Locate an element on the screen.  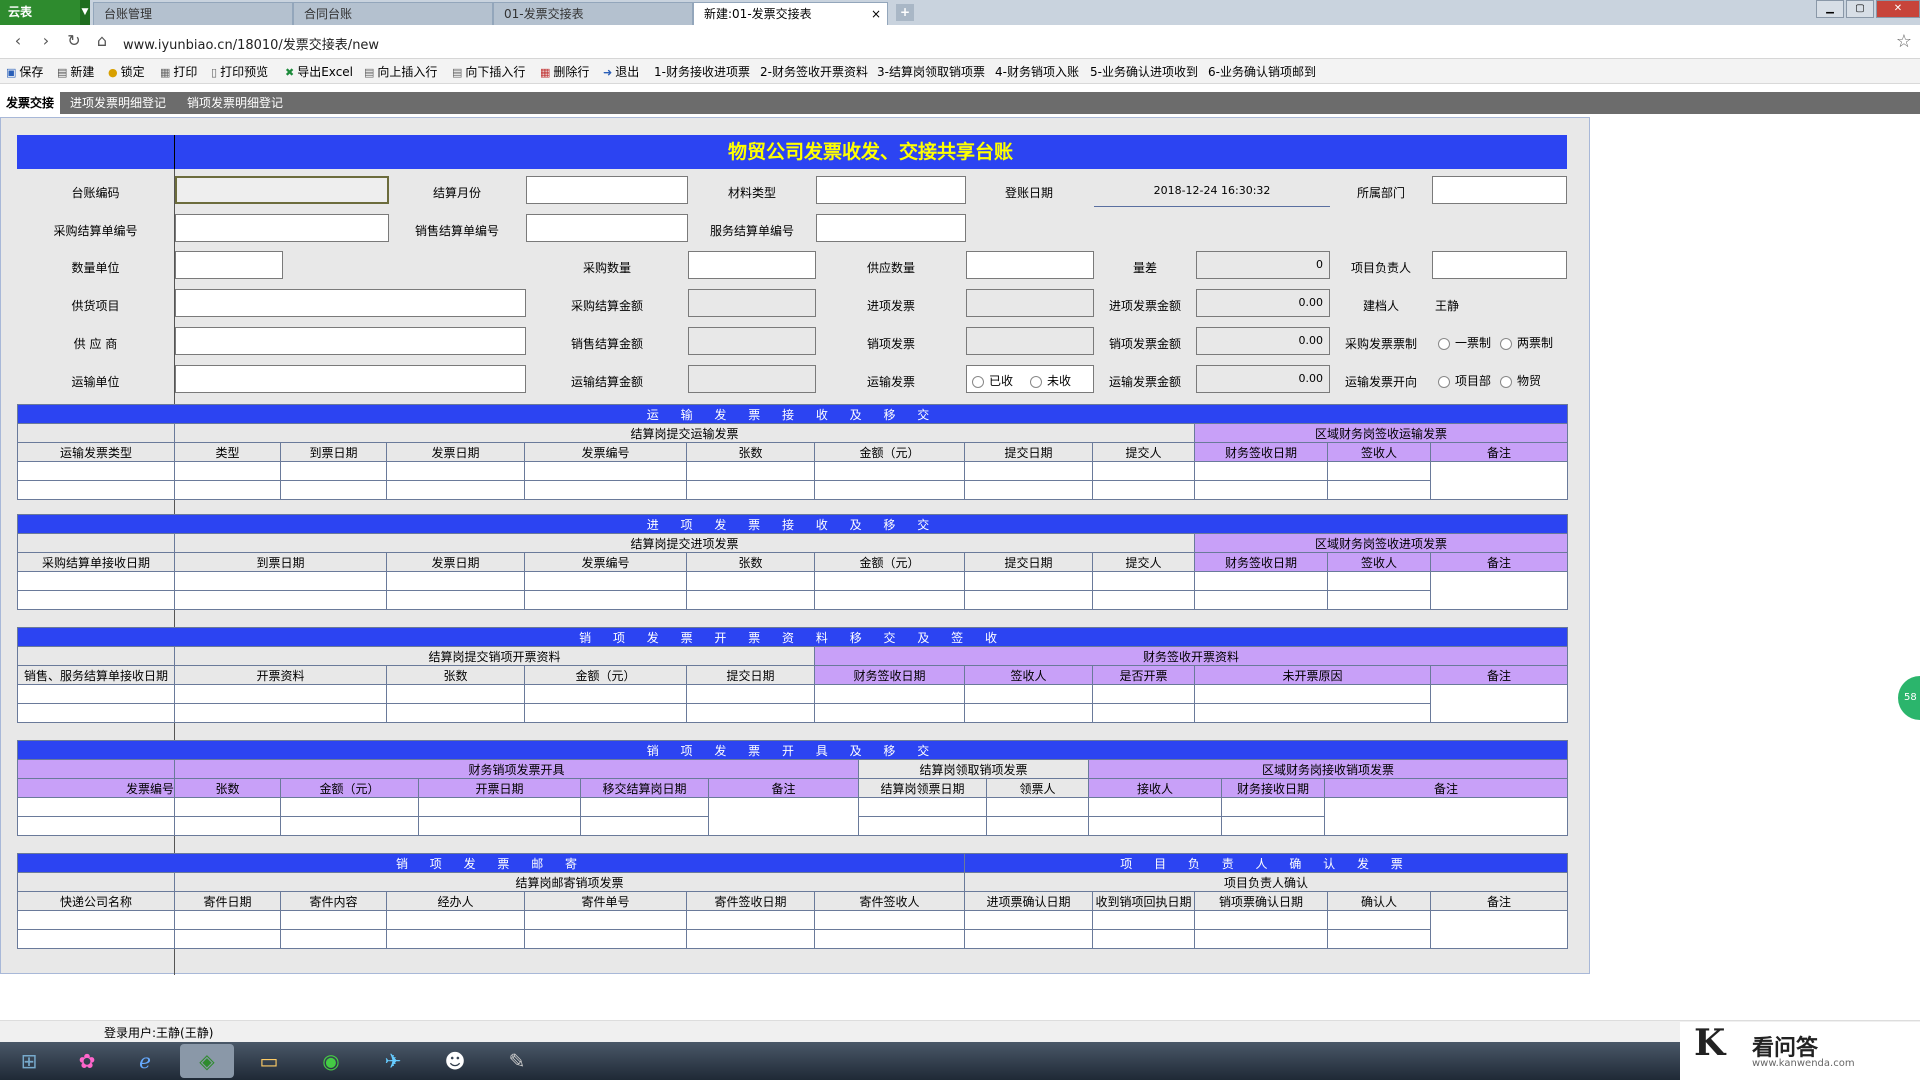
tab-invoice-handover-sheet: 发票交接 is located at coordinates (30, 103).